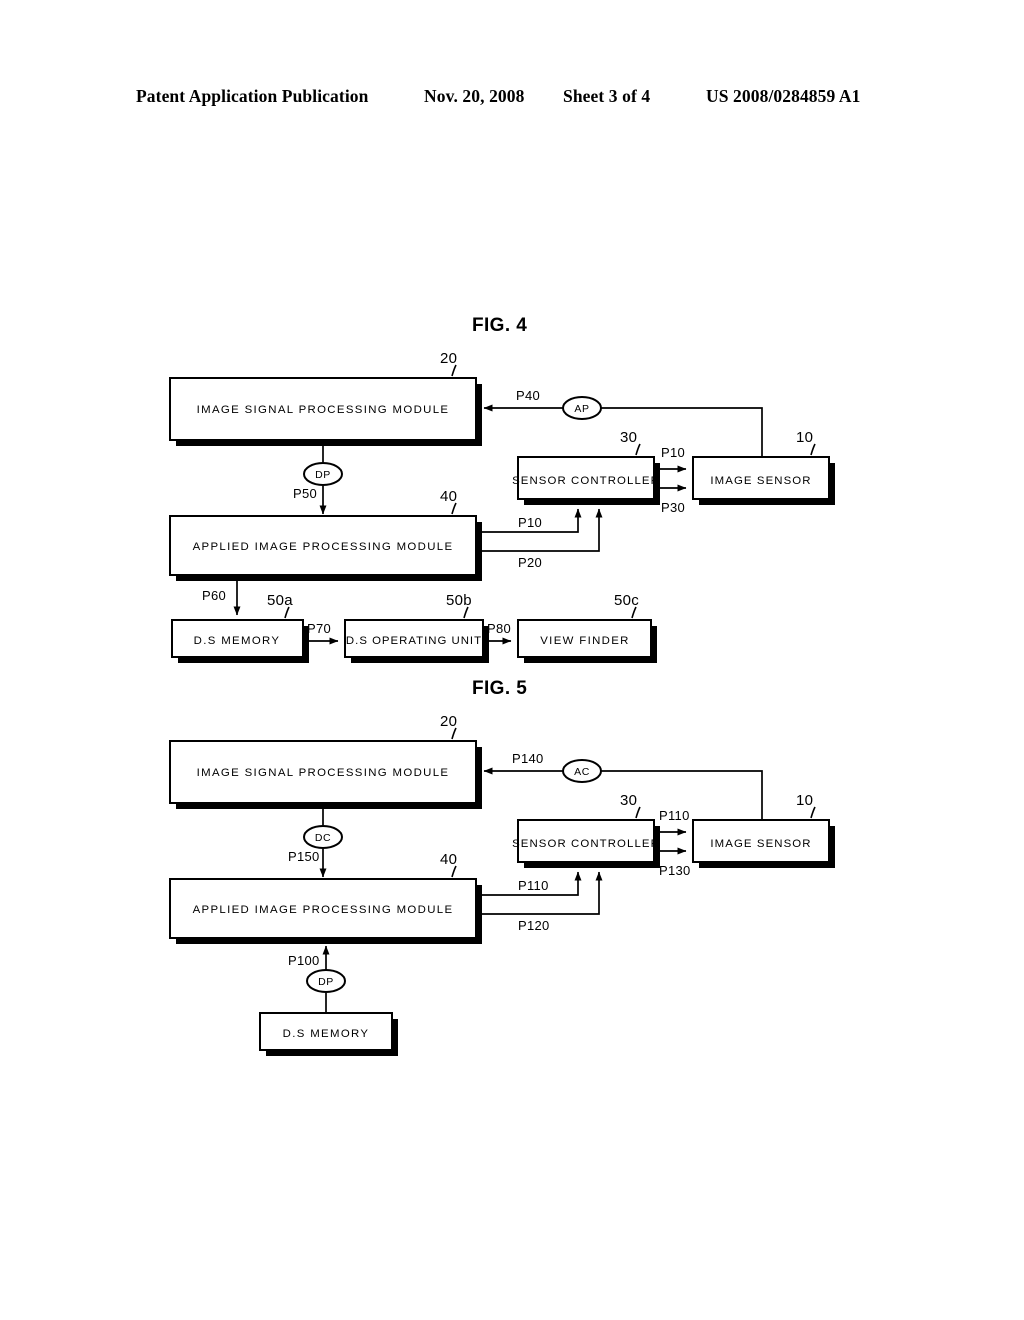  Describe the element at coordinates (674, 815) in the screenshot. I see `signal-label-p110-upper: P110` at that location.